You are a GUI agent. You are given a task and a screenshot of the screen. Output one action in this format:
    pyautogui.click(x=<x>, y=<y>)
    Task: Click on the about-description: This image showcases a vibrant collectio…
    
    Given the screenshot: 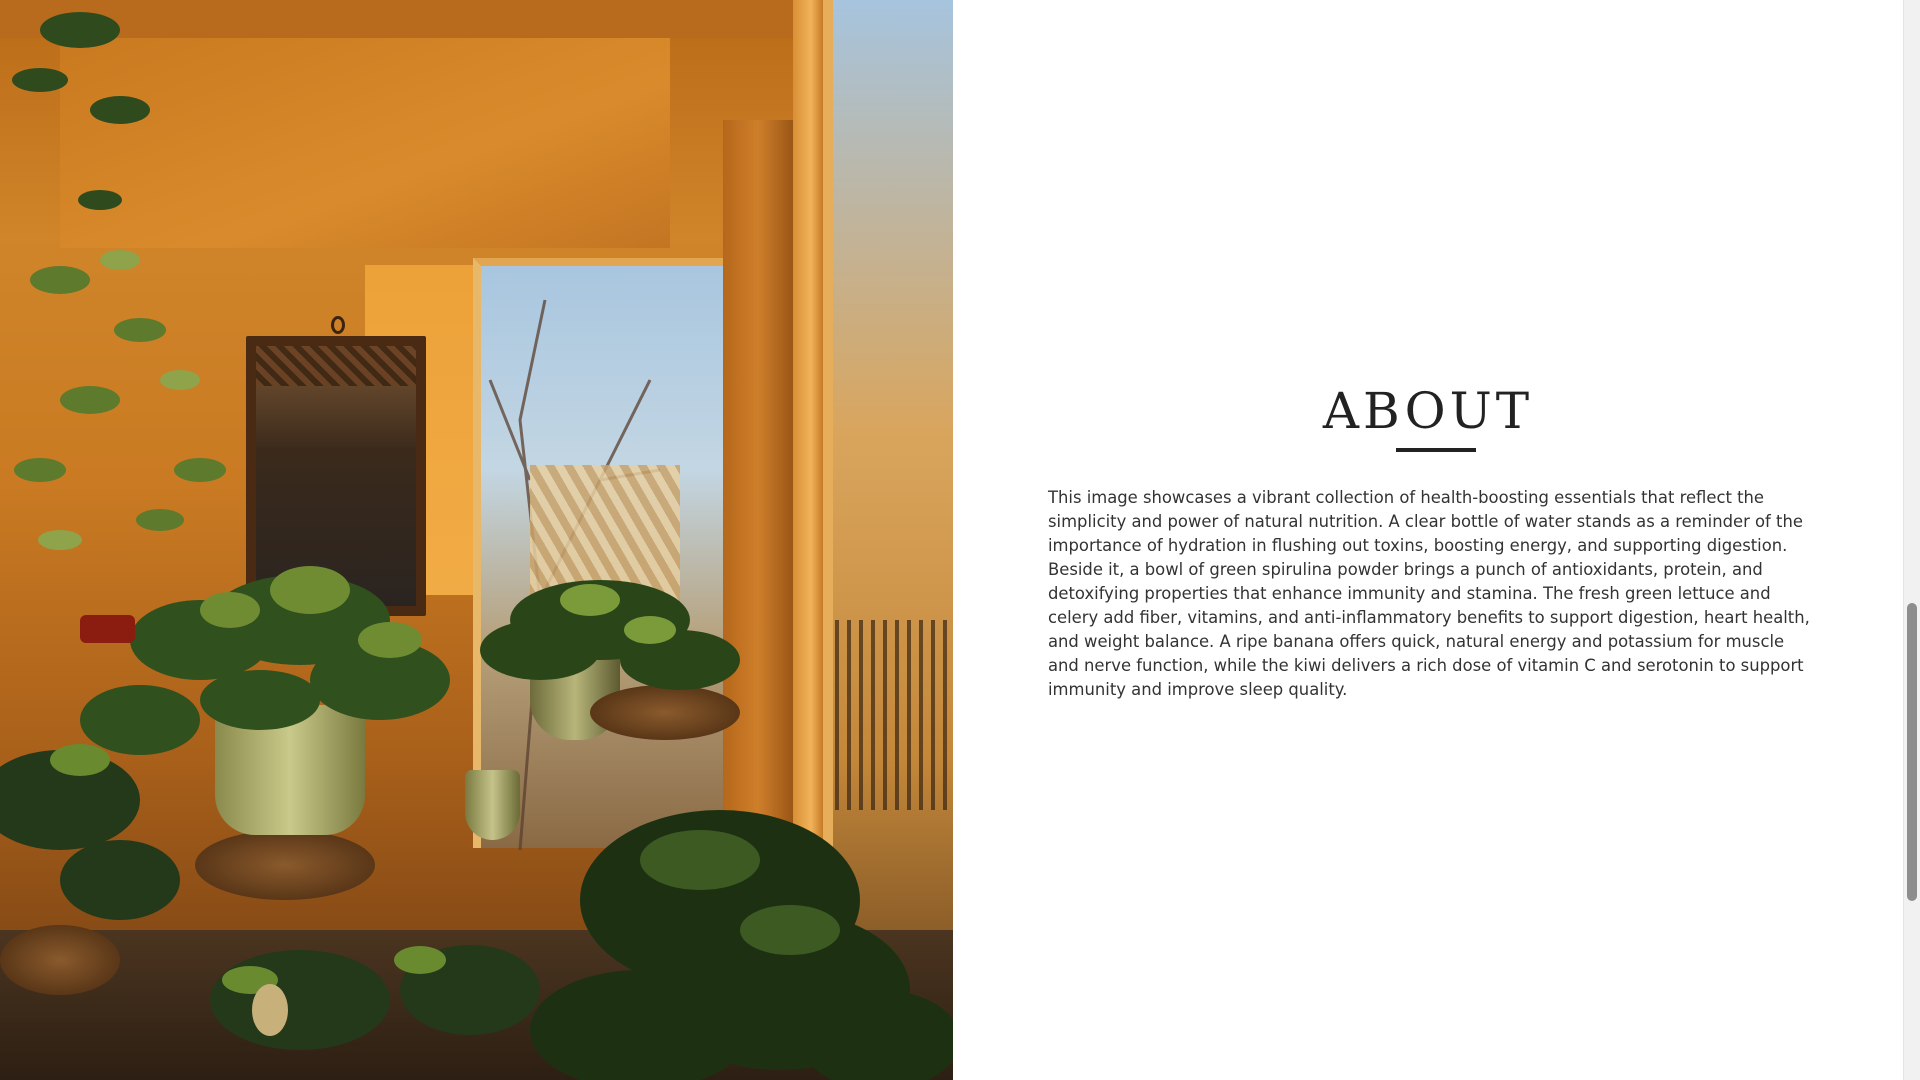 What is the action you would take?
    pyautogui.click(x=1429, y=593)
    